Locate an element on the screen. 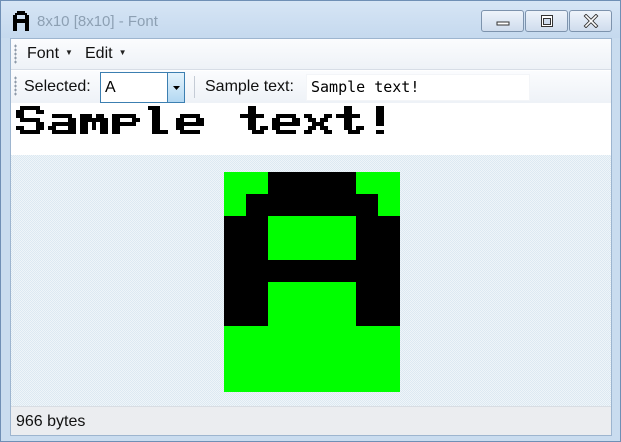 The height and width of the screenshot is (442, 621). toolbar-separator is located at coordinates (194, 87).